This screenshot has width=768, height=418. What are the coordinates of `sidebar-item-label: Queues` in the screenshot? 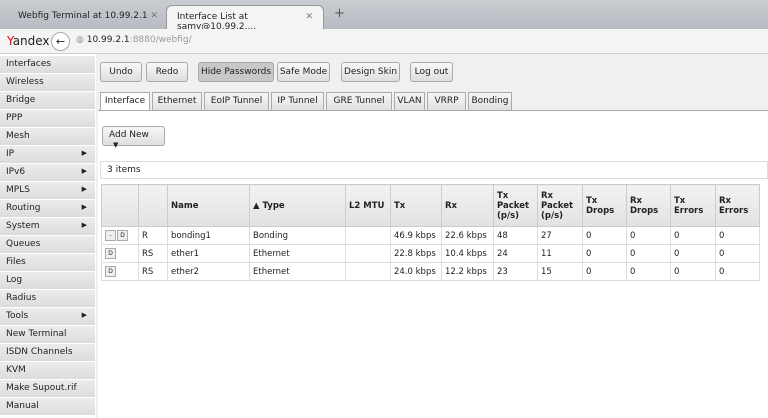 It's located at (23, 244).